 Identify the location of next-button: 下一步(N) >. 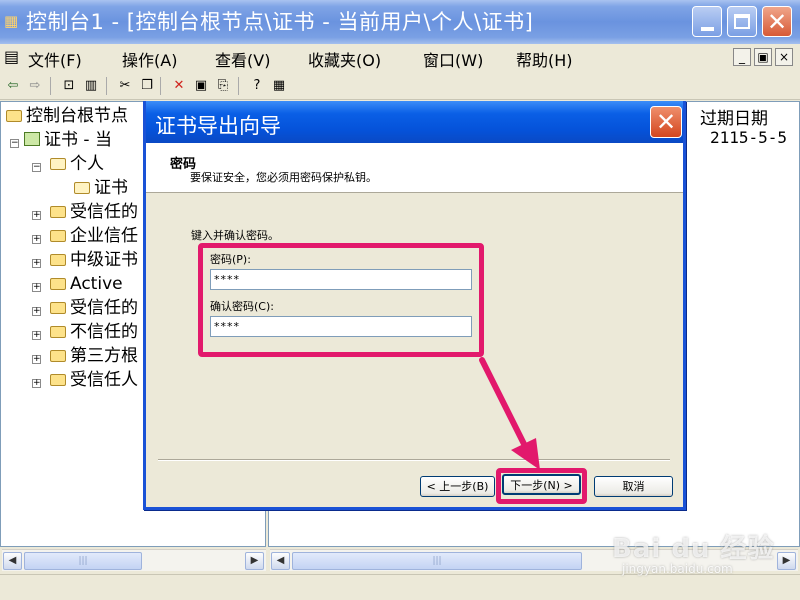
(541, 484).